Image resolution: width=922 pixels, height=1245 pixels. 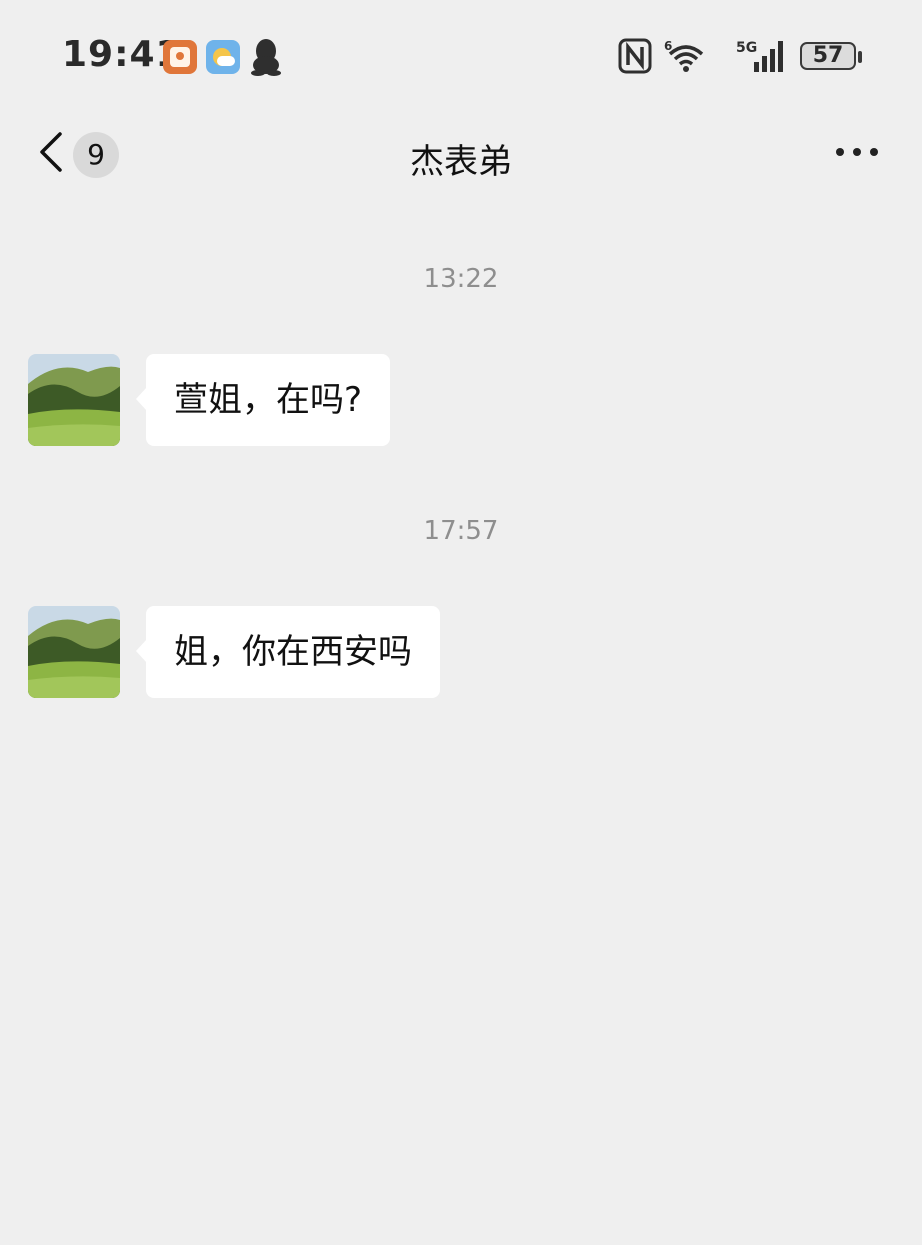 What do you see at coordinates (746, 48) in the screenshot?
I see `svg-text: 5G` at bounding box center [746, 48].